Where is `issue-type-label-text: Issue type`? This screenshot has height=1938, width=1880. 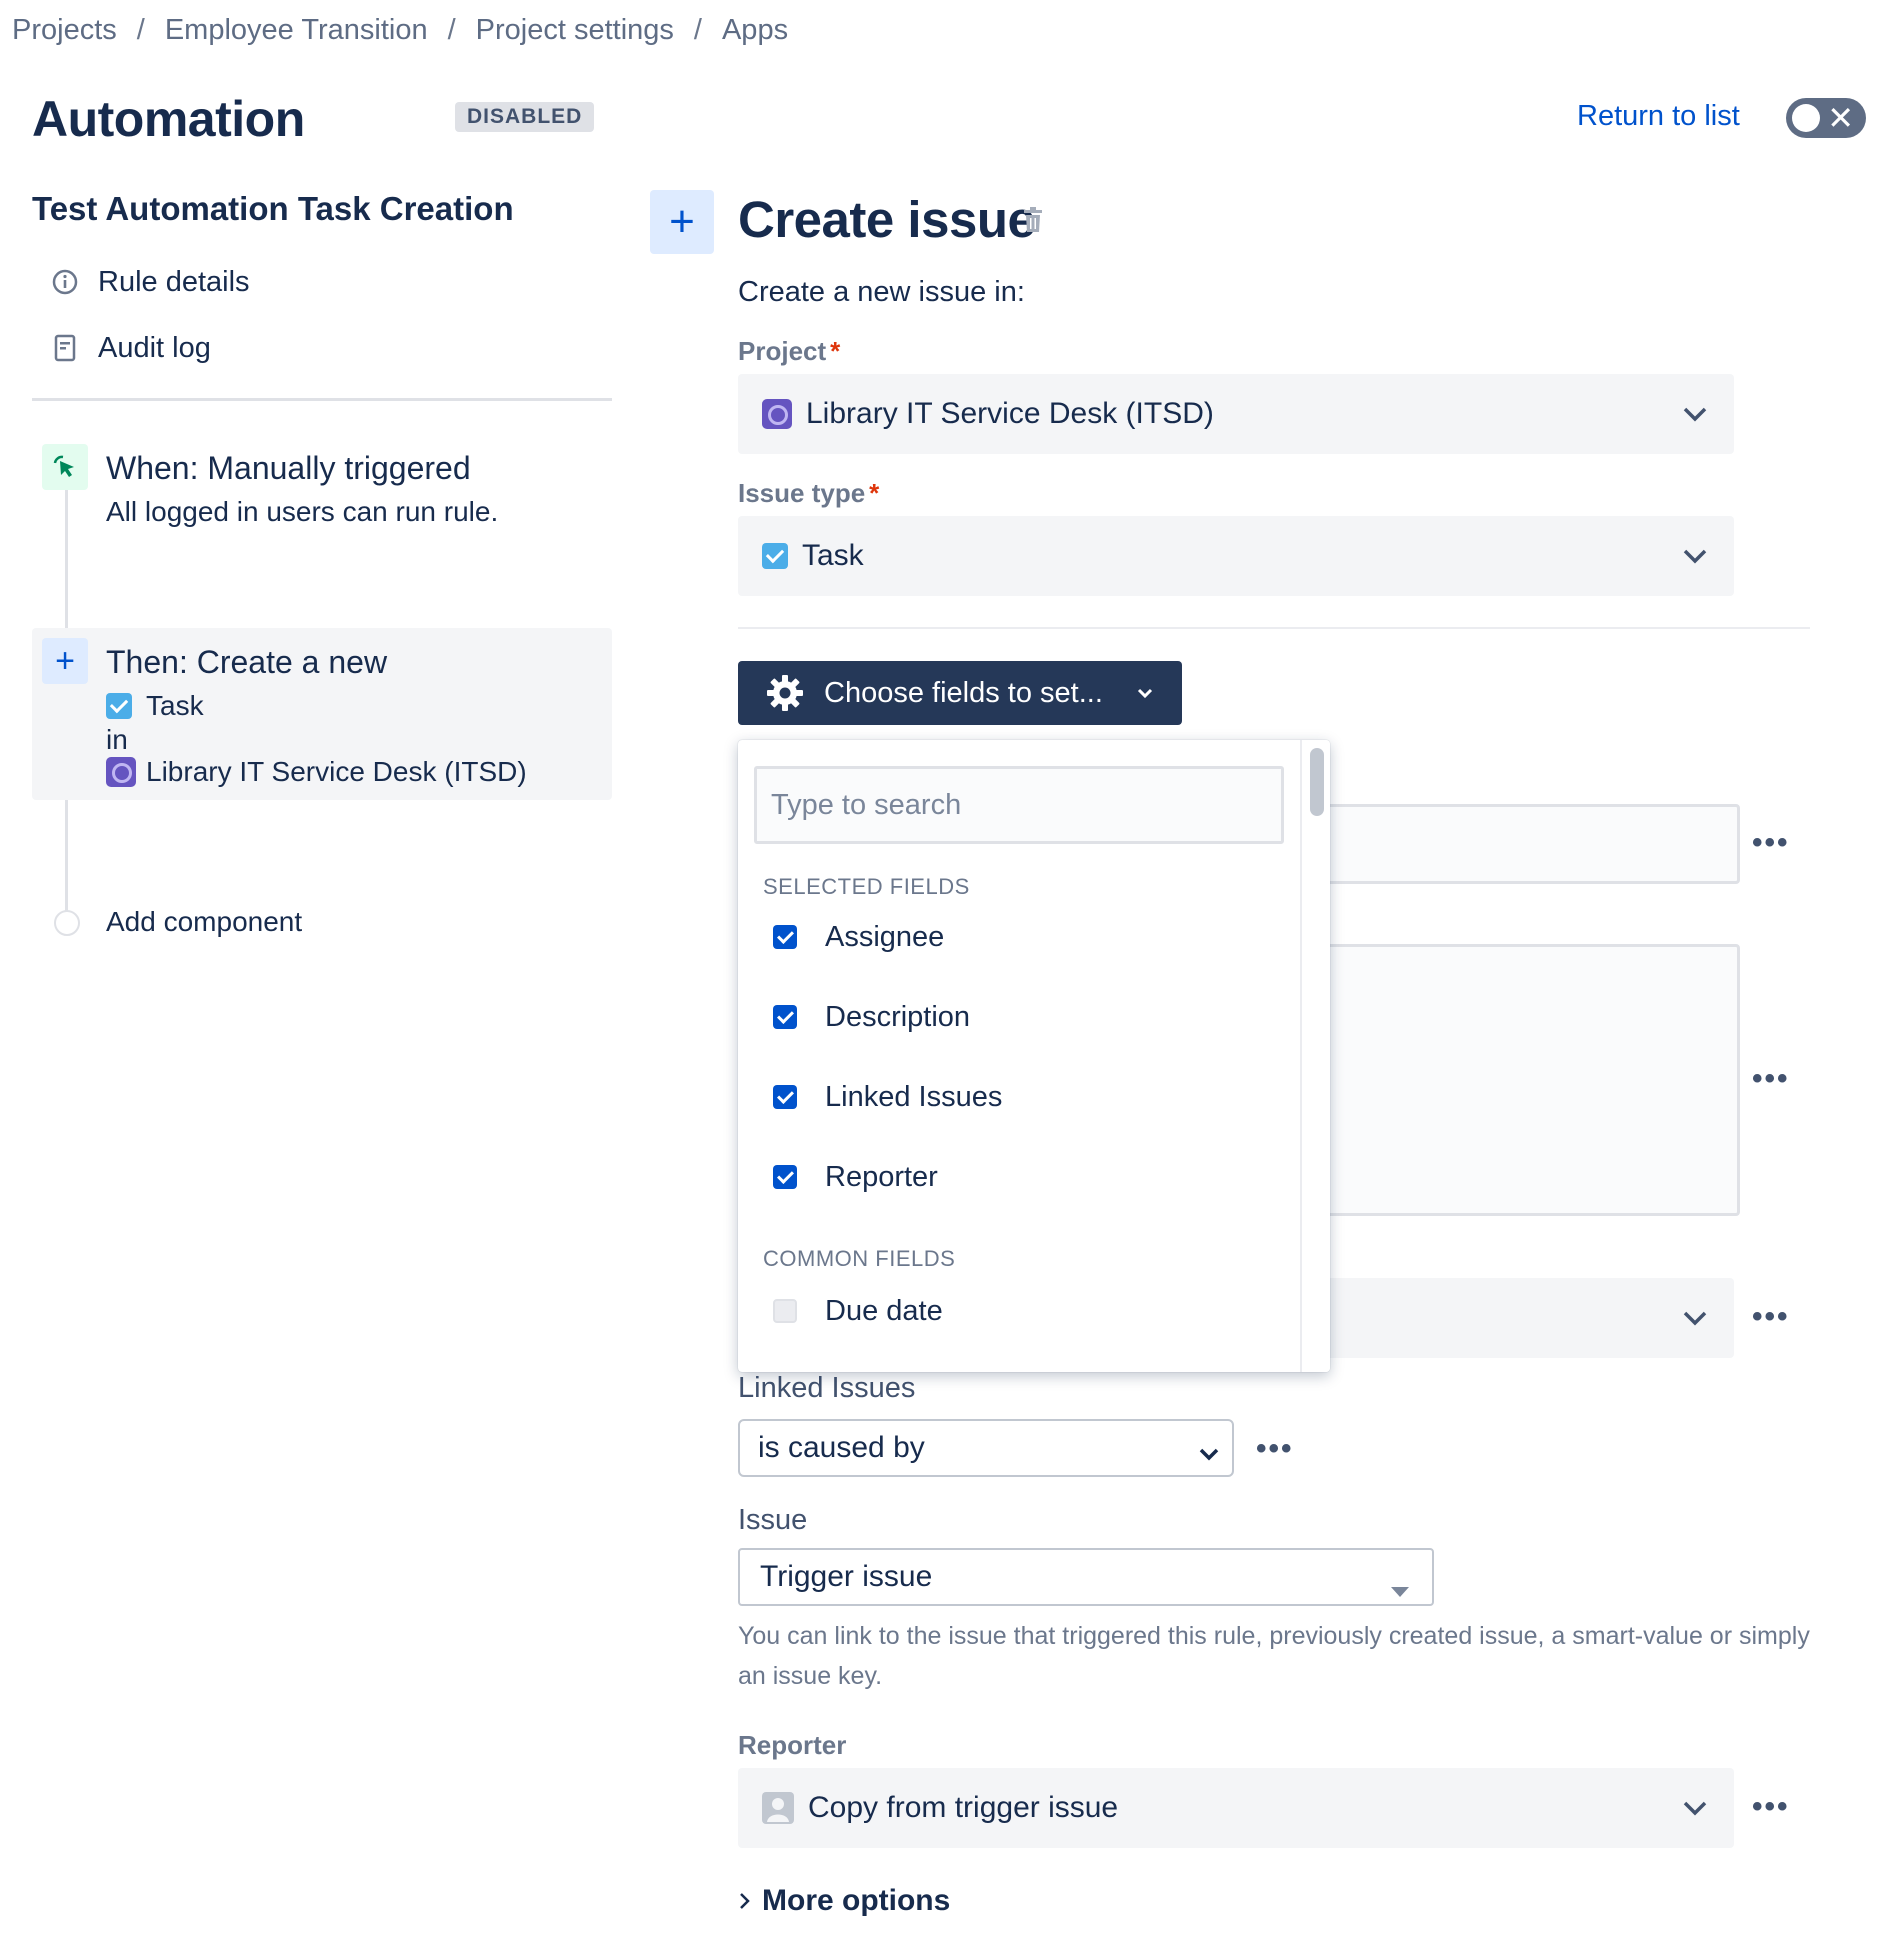
issue-type-label-text: Issue type is located at coordinates (802, 493).